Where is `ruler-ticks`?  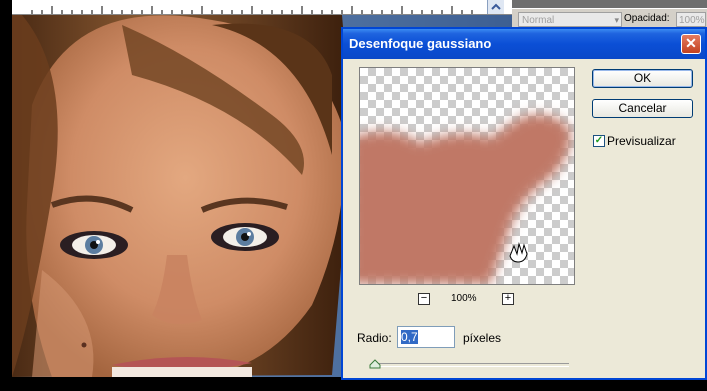
ruler-ticks is located at coordinates (252, 10).